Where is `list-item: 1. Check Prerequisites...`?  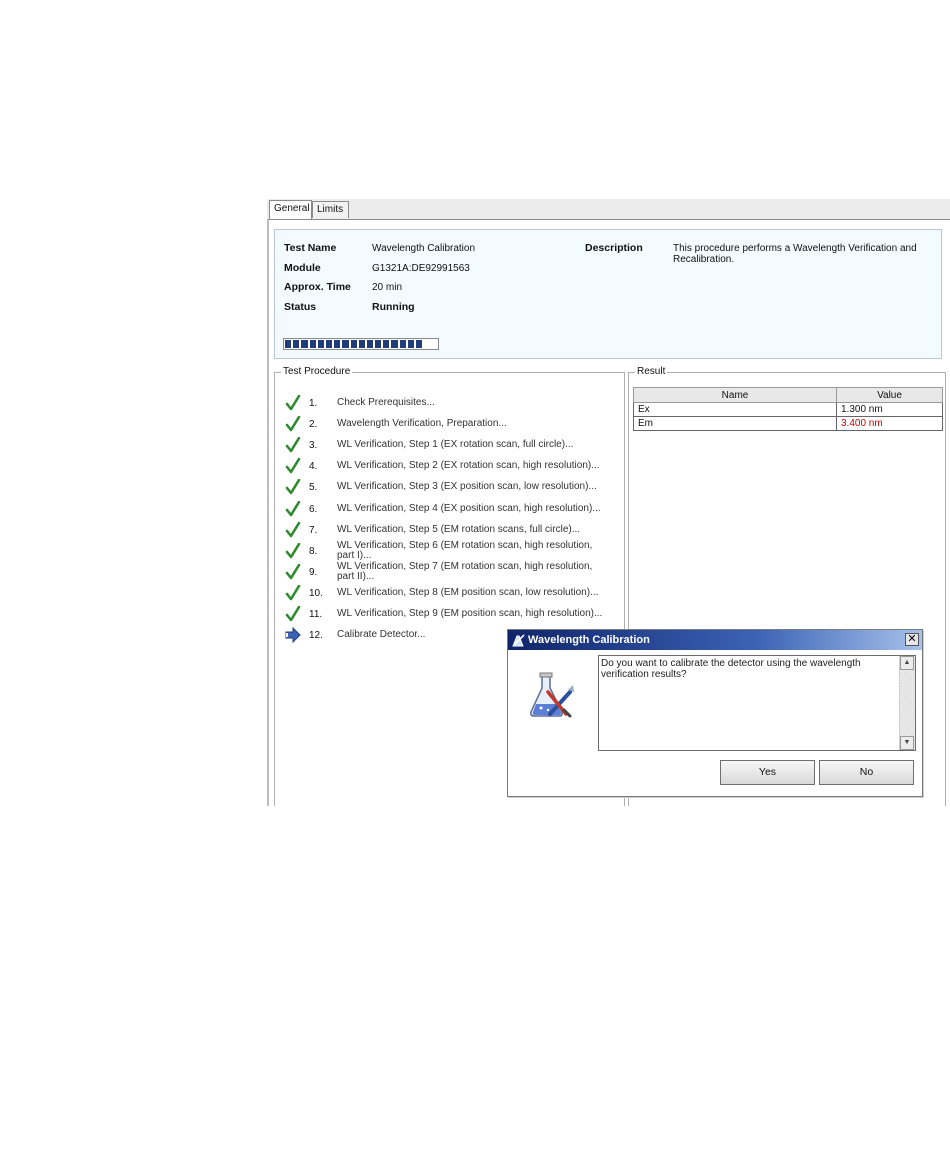
list-item: 1. Check Prerequisites... is located at coordinates (450, 404).